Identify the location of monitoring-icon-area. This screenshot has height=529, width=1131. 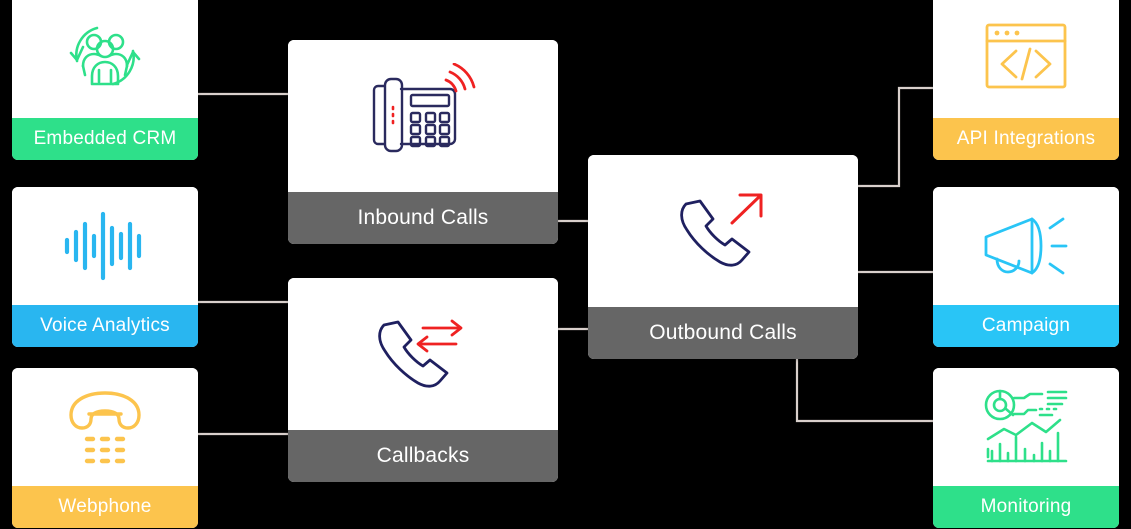
(1026, 427).